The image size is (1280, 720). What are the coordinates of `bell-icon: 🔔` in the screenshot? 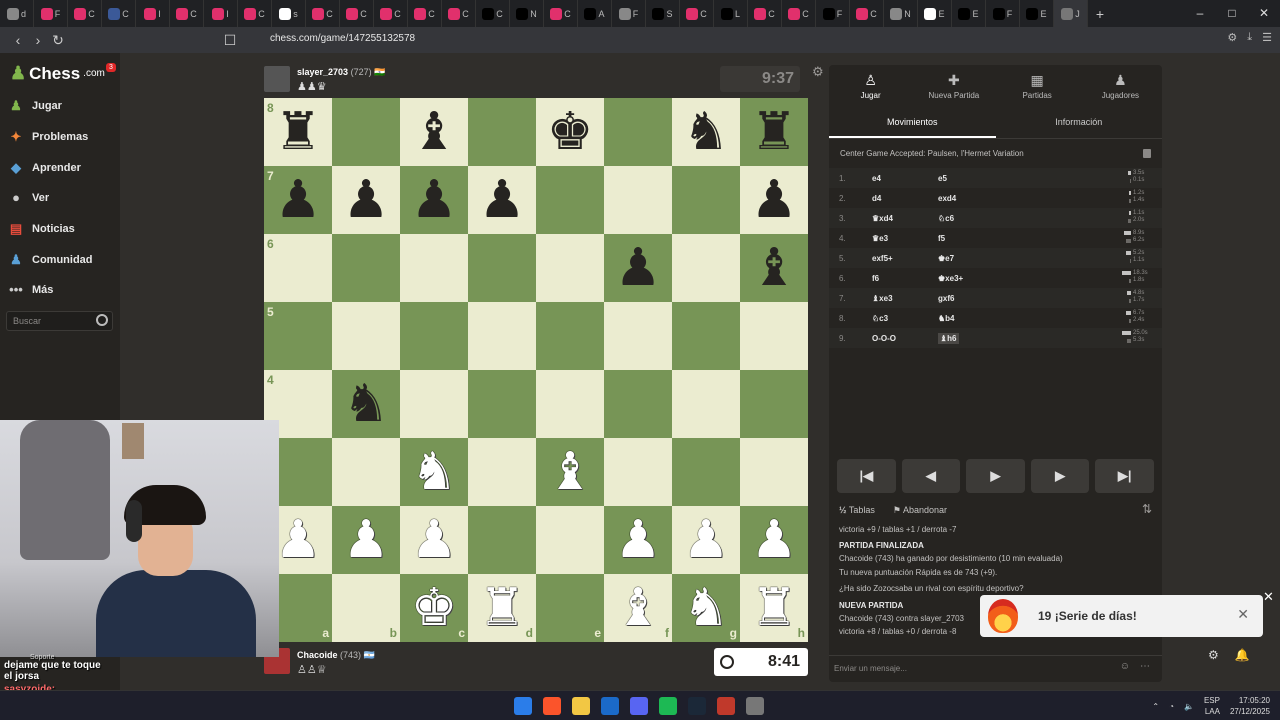 It's located at (1242, 655).